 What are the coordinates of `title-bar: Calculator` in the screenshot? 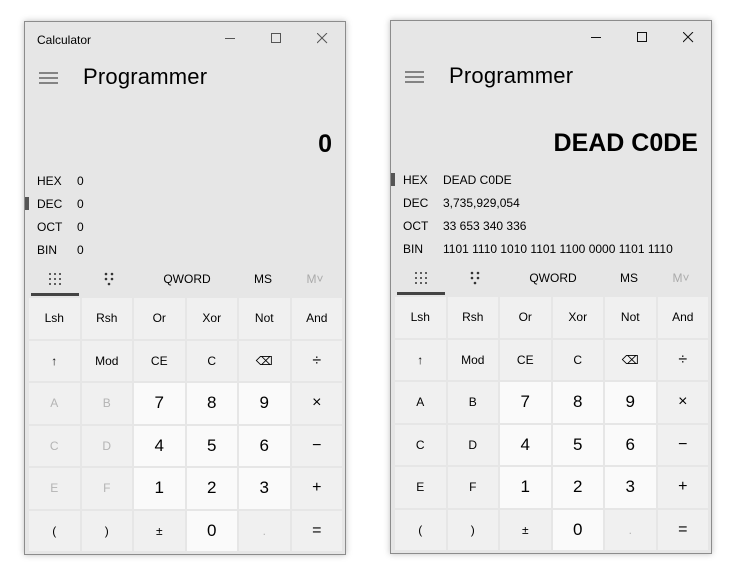 It's located at (185, 38).